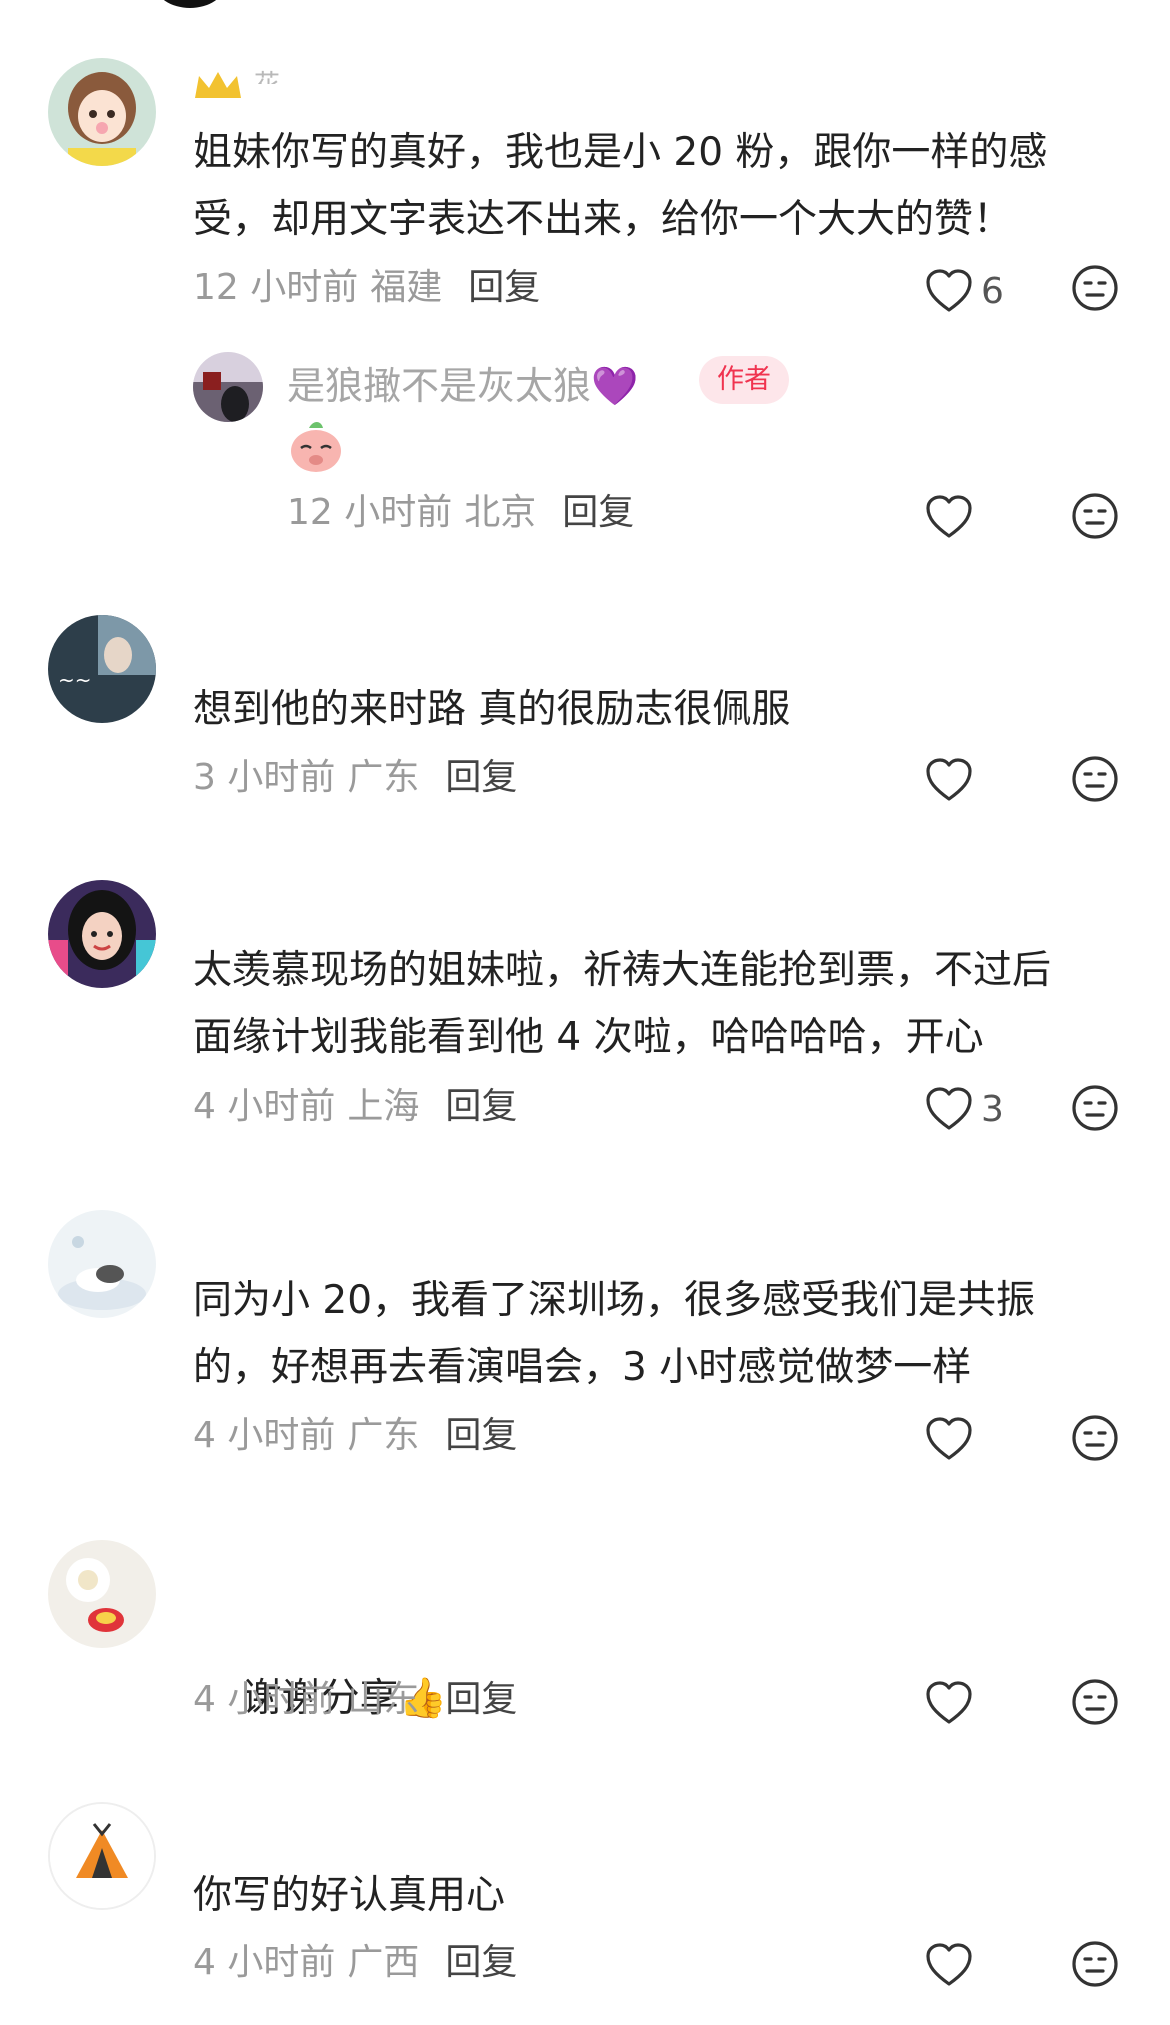  Describe the element at coordinates (102, 669) in the screenshot. I see `photo-avatar-icon: ~~` at that location.